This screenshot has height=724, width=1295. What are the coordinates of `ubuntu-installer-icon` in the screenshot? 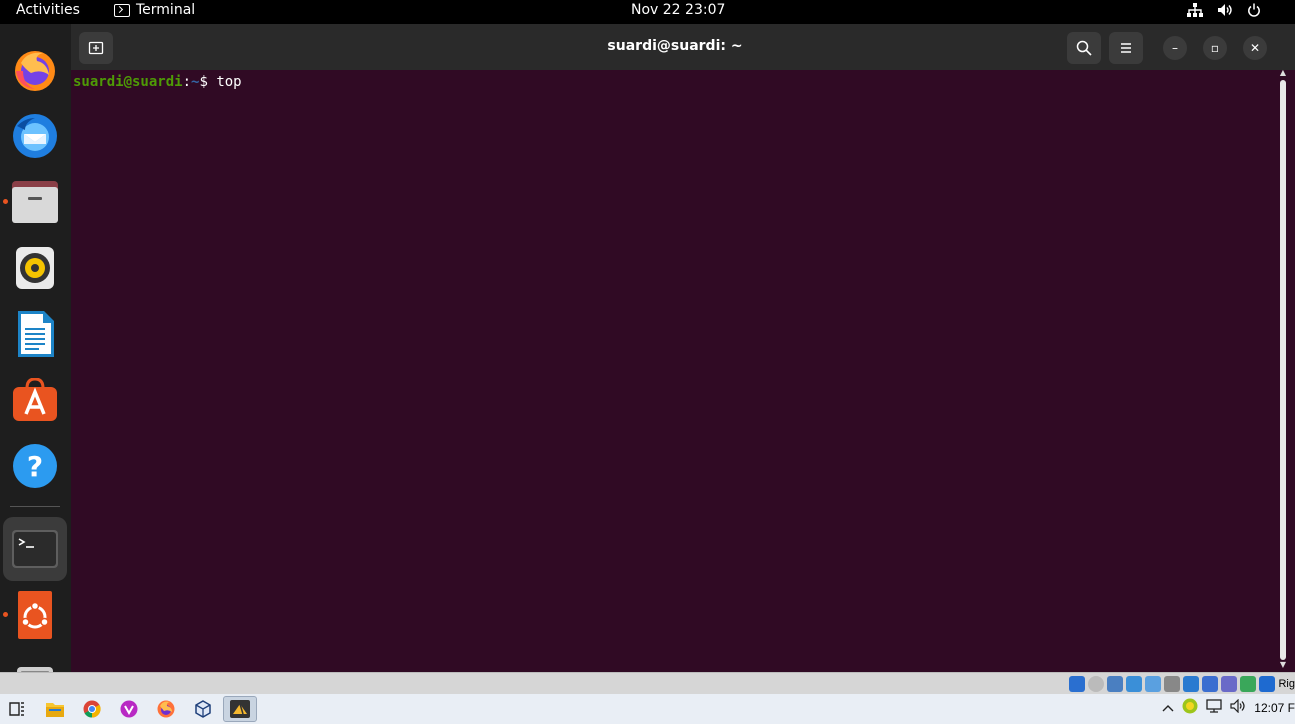 It's located at (35, 615).